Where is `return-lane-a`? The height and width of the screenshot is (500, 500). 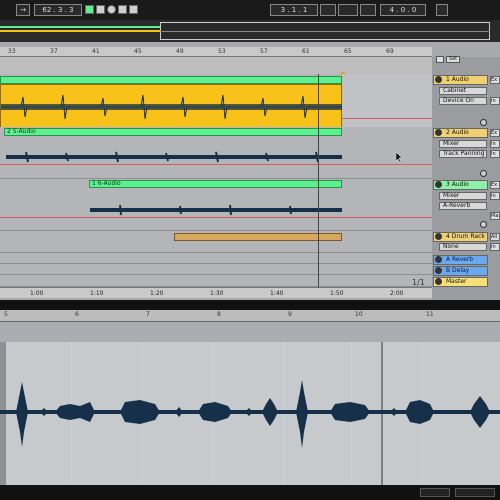
return-lane-a is located at coordinates (216, 258).